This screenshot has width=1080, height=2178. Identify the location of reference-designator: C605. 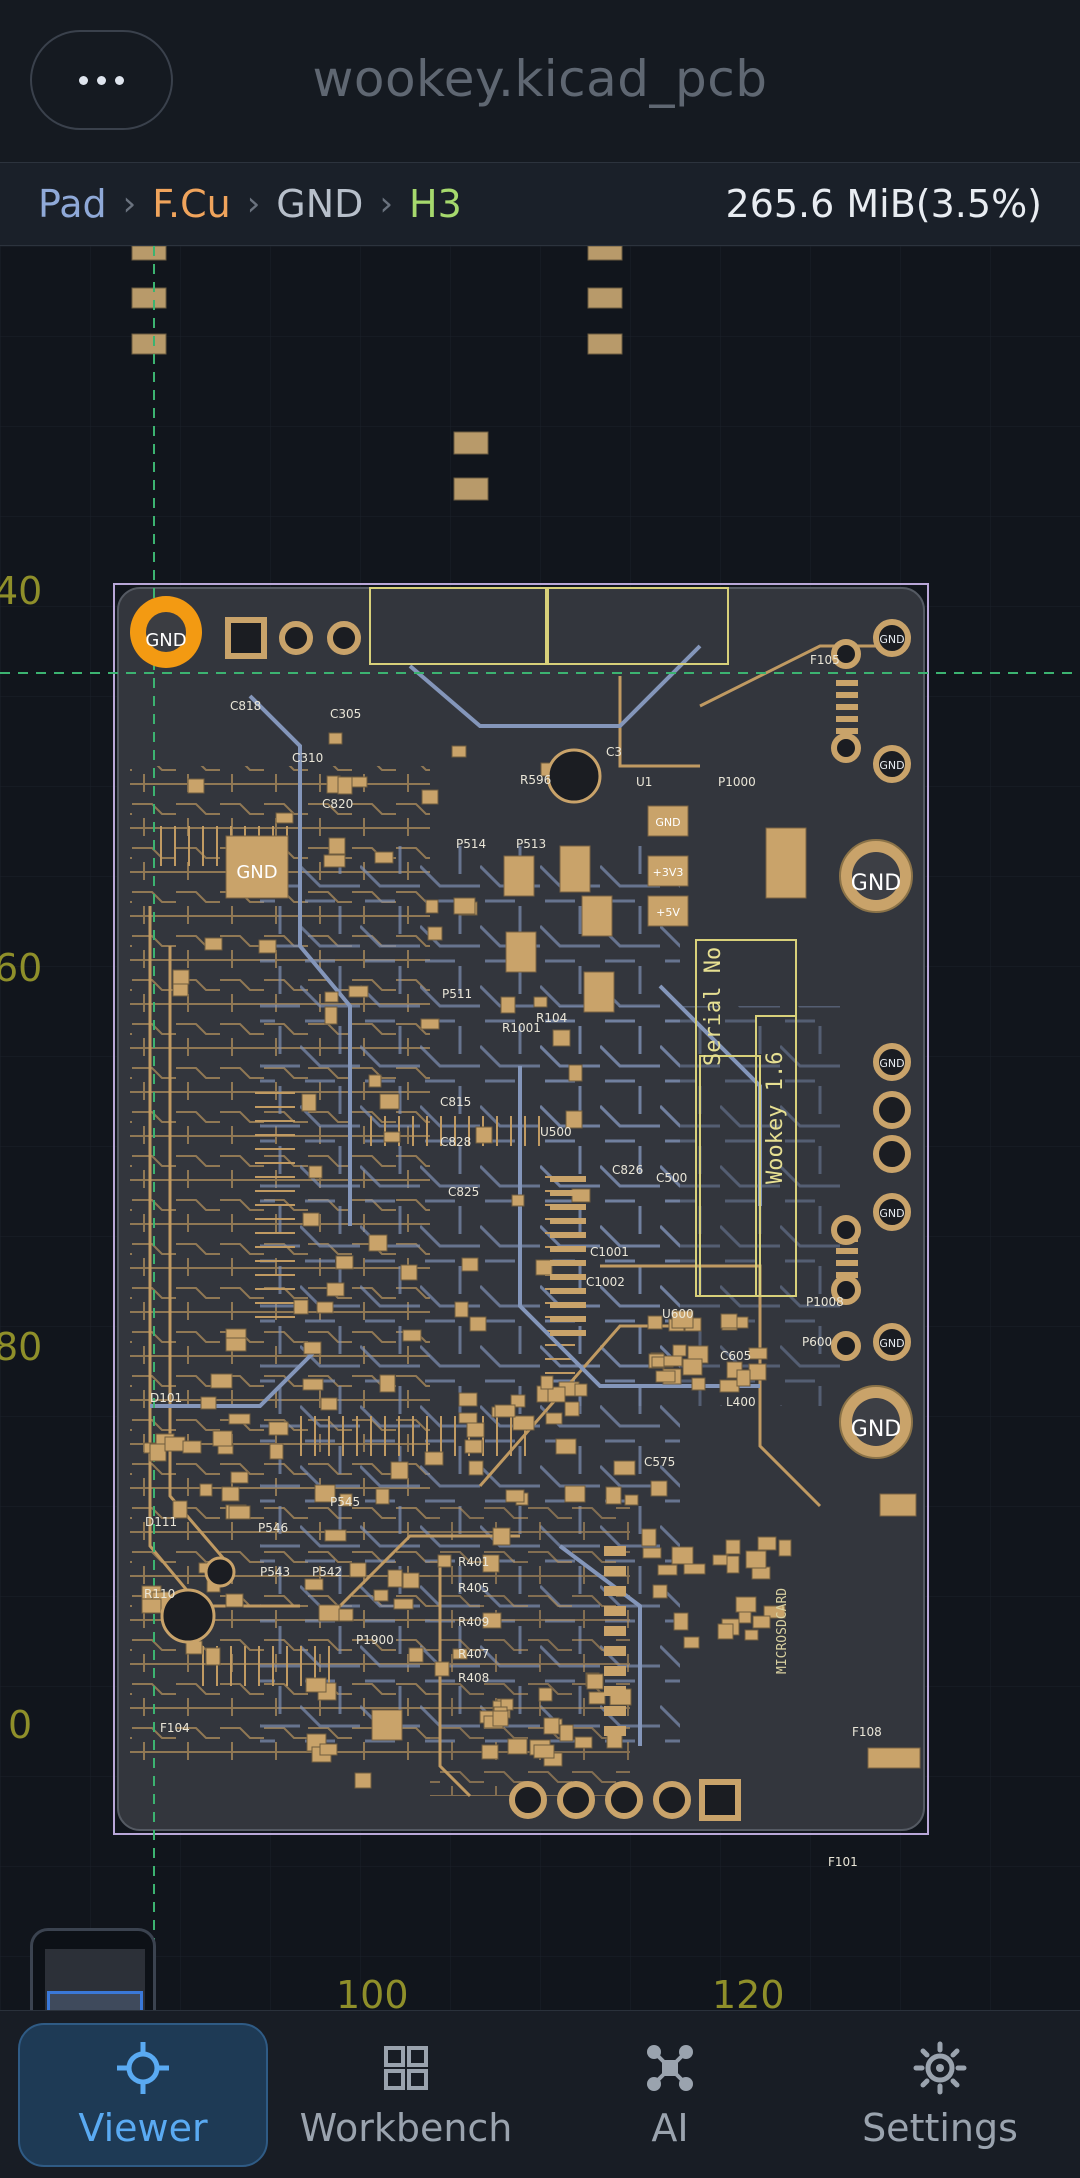
(735, 1356).